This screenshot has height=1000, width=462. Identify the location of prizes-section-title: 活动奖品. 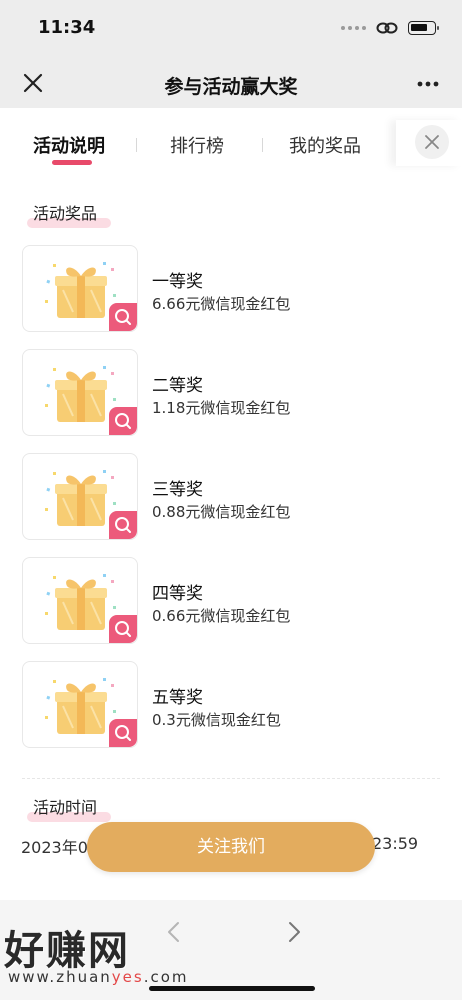
(69, 214).